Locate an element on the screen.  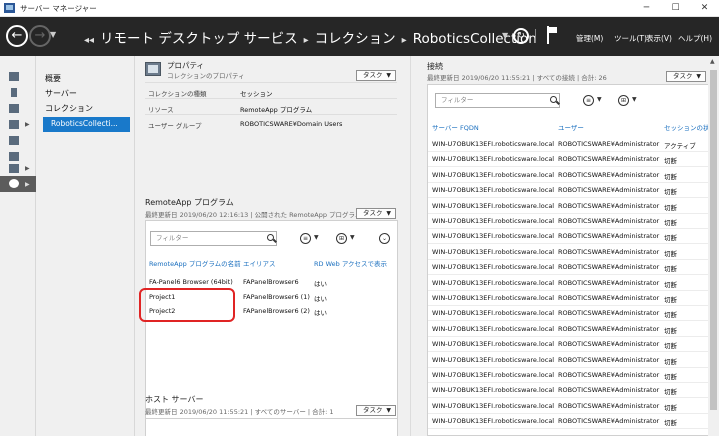
connections-filter-input: フィルター is located at coordinates (497, 100).